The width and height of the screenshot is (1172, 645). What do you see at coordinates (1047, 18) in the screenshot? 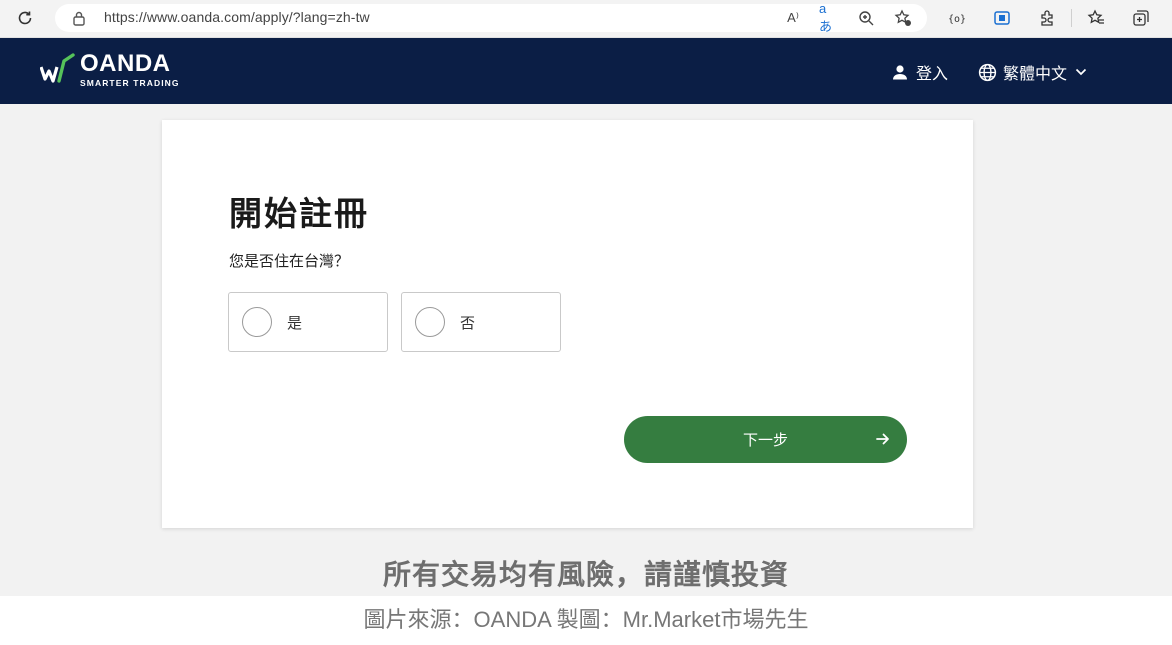
I see `extensions-icon` at bounding box center [1047, 18].